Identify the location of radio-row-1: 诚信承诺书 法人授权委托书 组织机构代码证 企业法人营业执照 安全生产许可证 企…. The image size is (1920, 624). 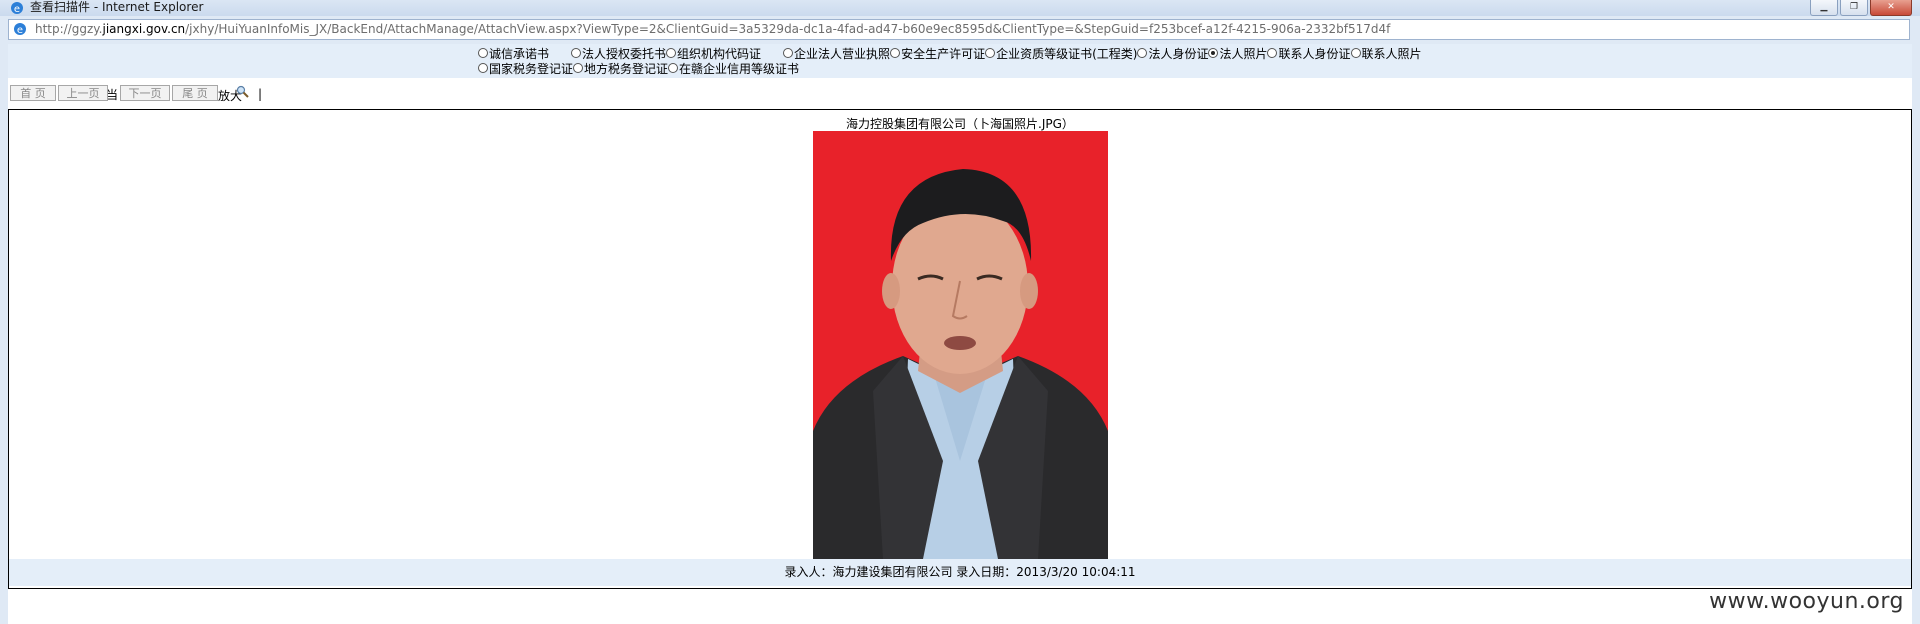
(950, 53).